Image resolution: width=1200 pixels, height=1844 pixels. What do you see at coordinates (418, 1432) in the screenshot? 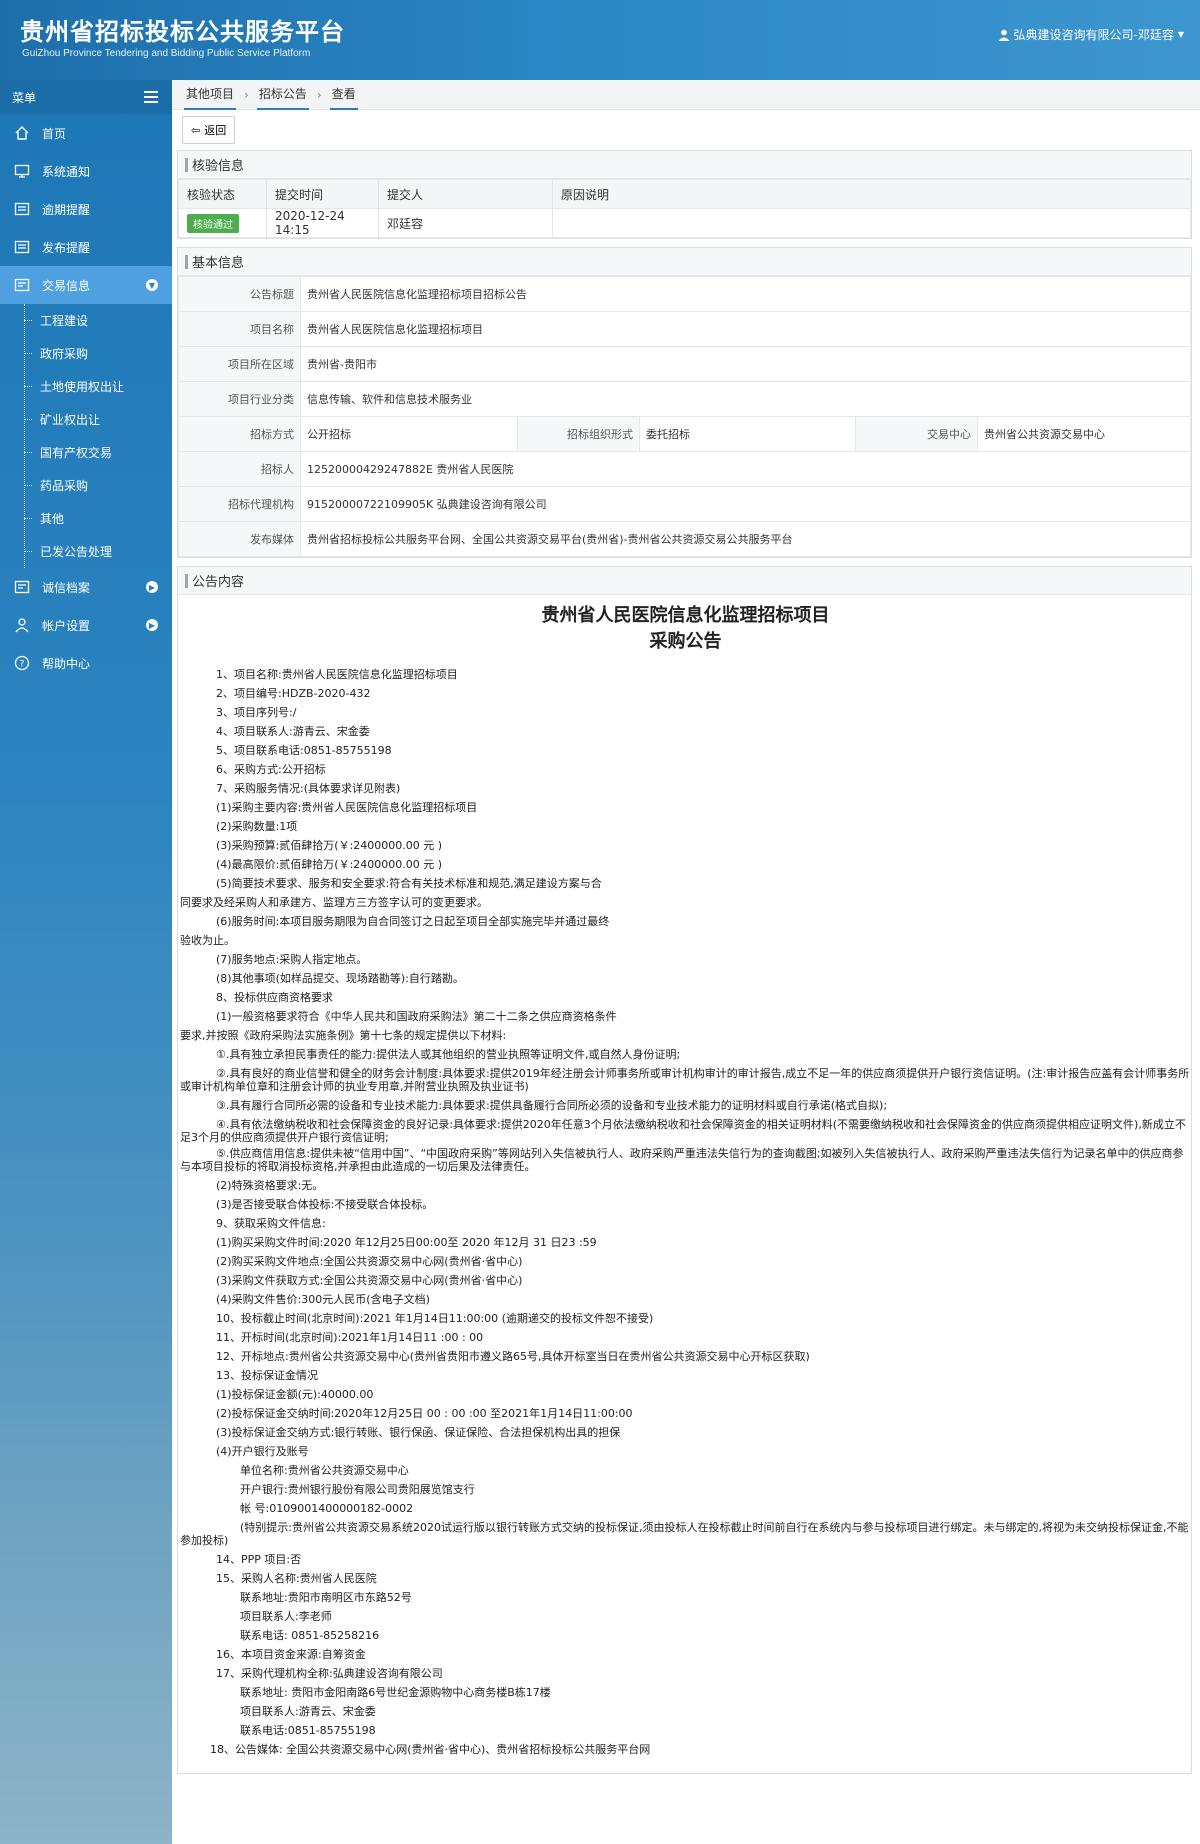
I see `notice-line: (3)投标保证金交纳方式:银行转账、银行保函、保证保险、合法担保机构出具的担保` at bounding box center [418, 1432].